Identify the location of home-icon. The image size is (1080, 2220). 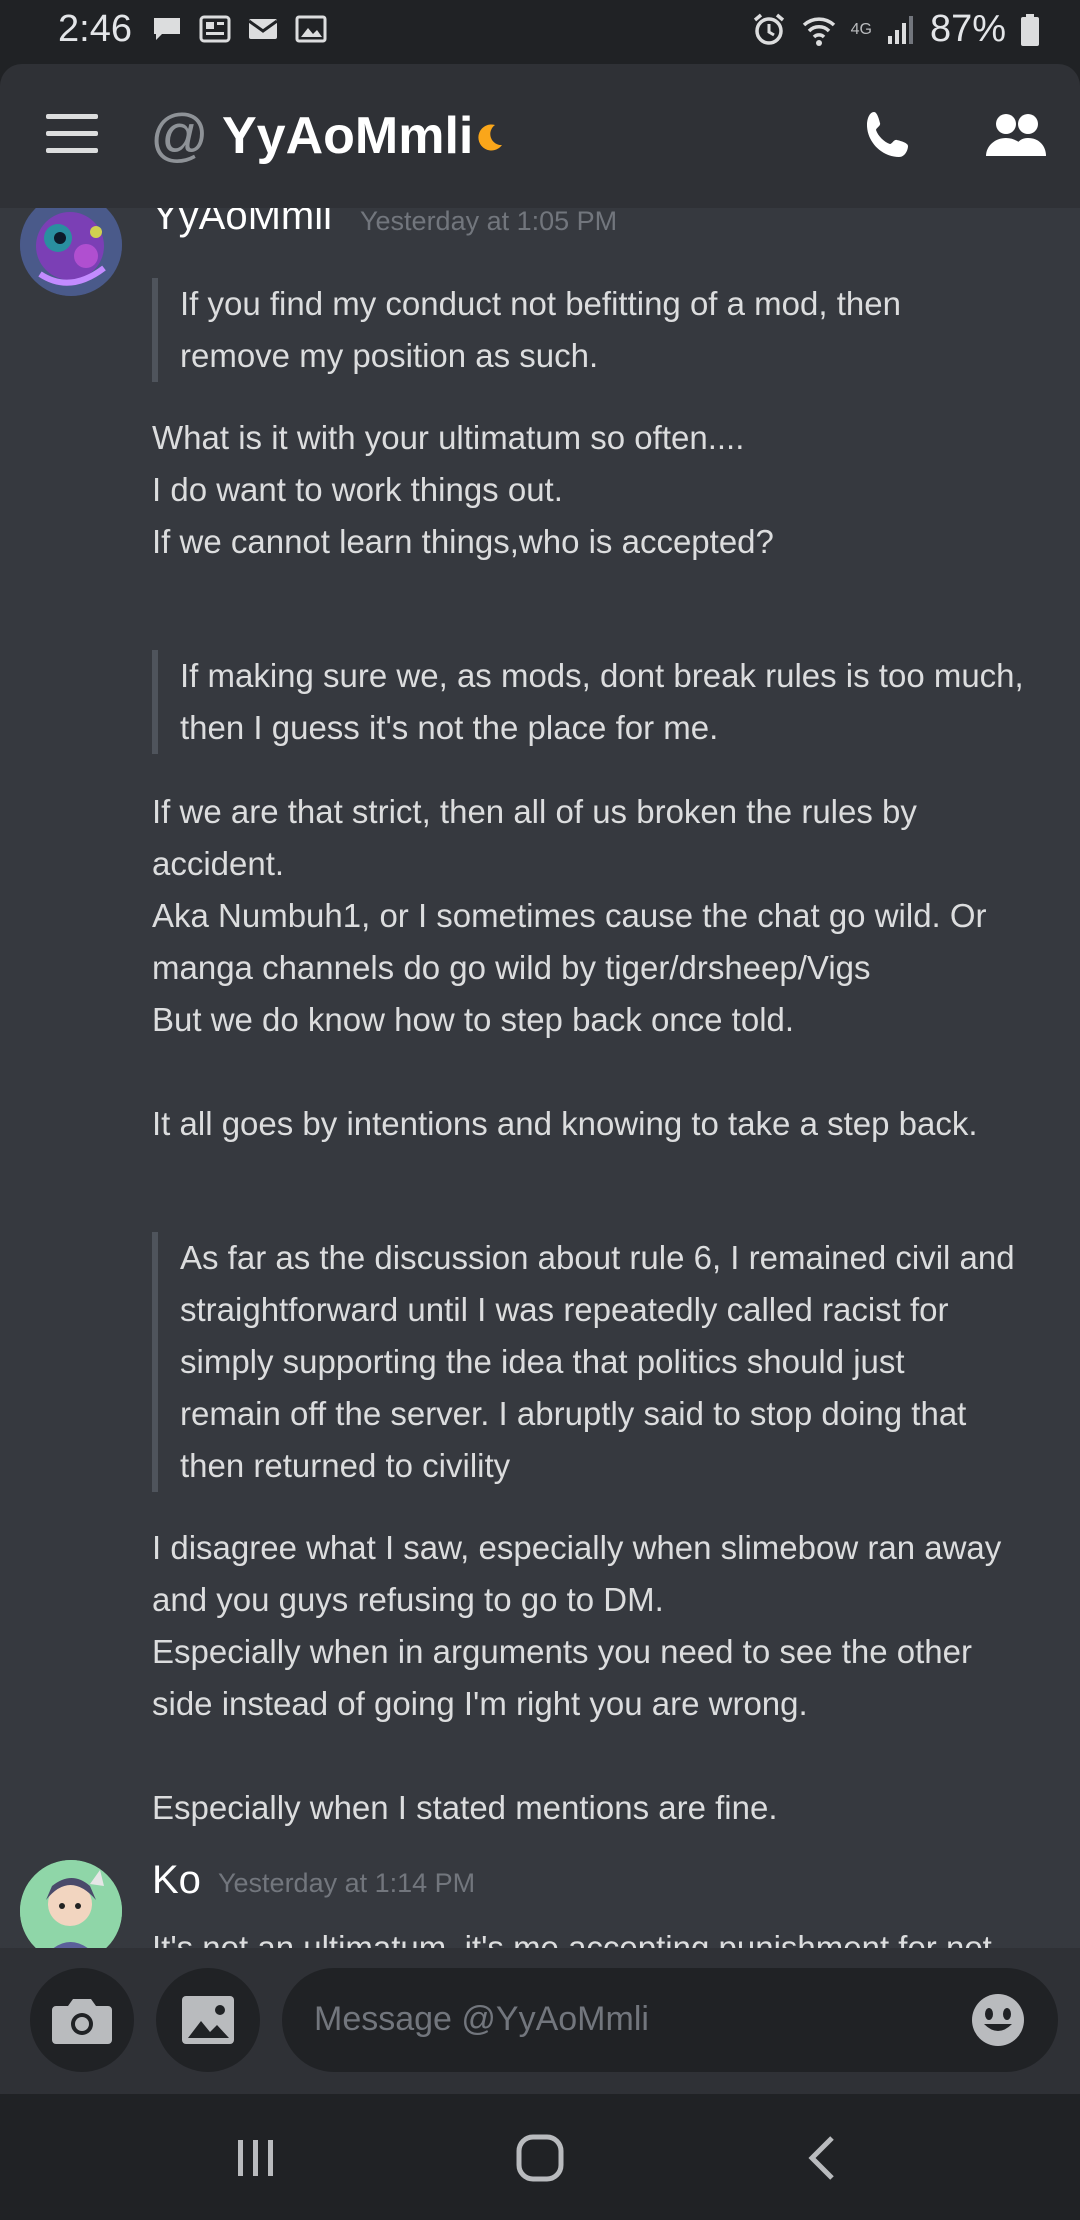
(540, 2158).